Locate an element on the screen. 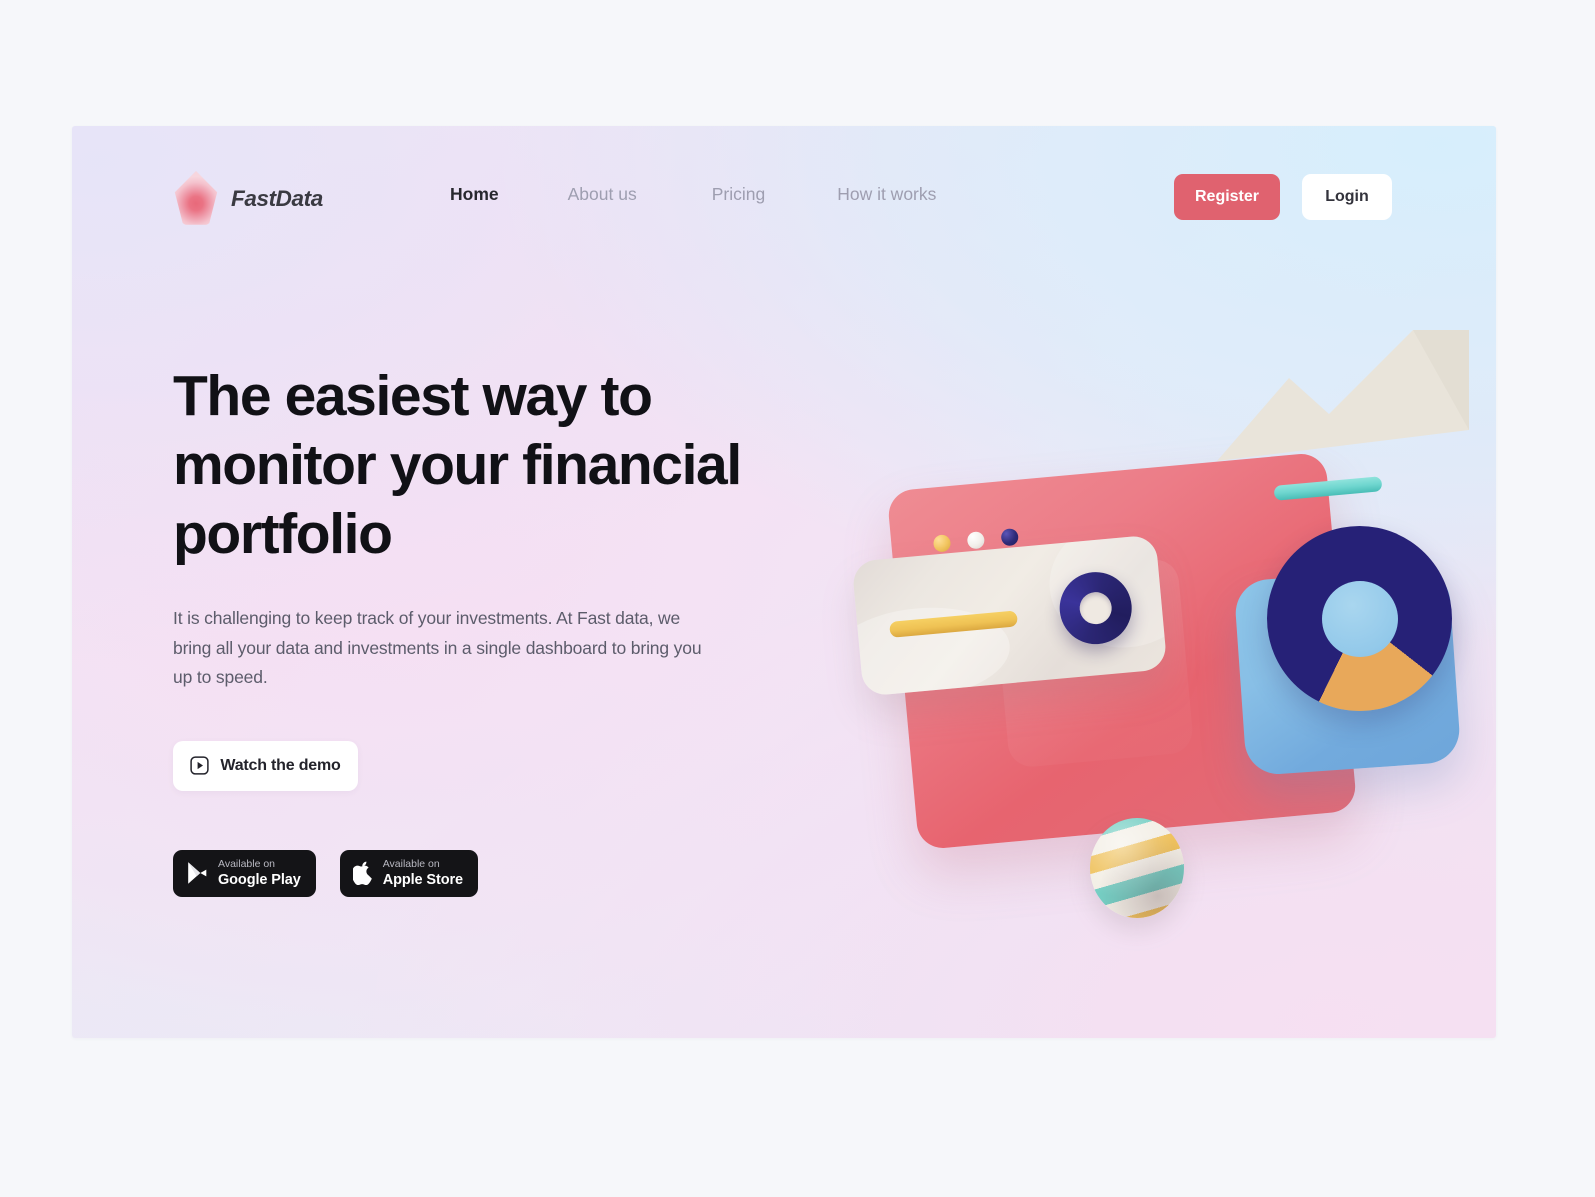 The height and width of the screenshot is (1197, 1595). navy-torus-icon is located at coordinates (1095, 608).